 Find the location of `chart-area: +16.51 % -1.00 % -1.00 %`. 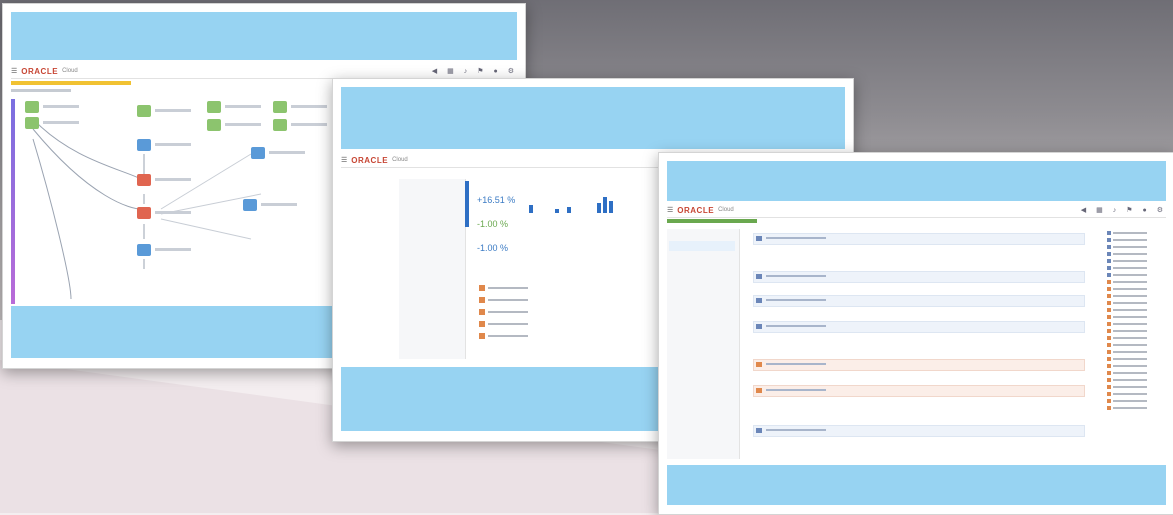

chart-area: +16.51 % -1.00 % -1.00 % is located at coordinates (563, 219).